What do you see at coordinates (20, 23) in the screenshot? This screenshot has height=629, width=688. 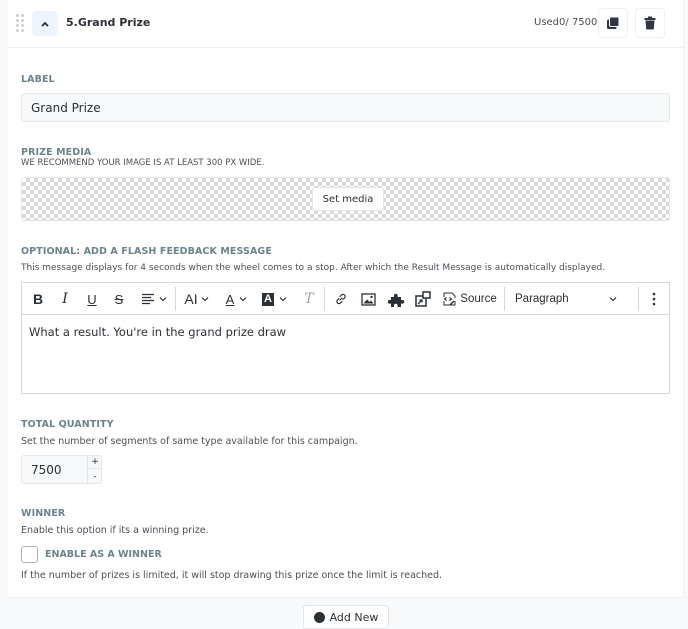 I see `drag-handle-icon` at bounding box center [20, 23].